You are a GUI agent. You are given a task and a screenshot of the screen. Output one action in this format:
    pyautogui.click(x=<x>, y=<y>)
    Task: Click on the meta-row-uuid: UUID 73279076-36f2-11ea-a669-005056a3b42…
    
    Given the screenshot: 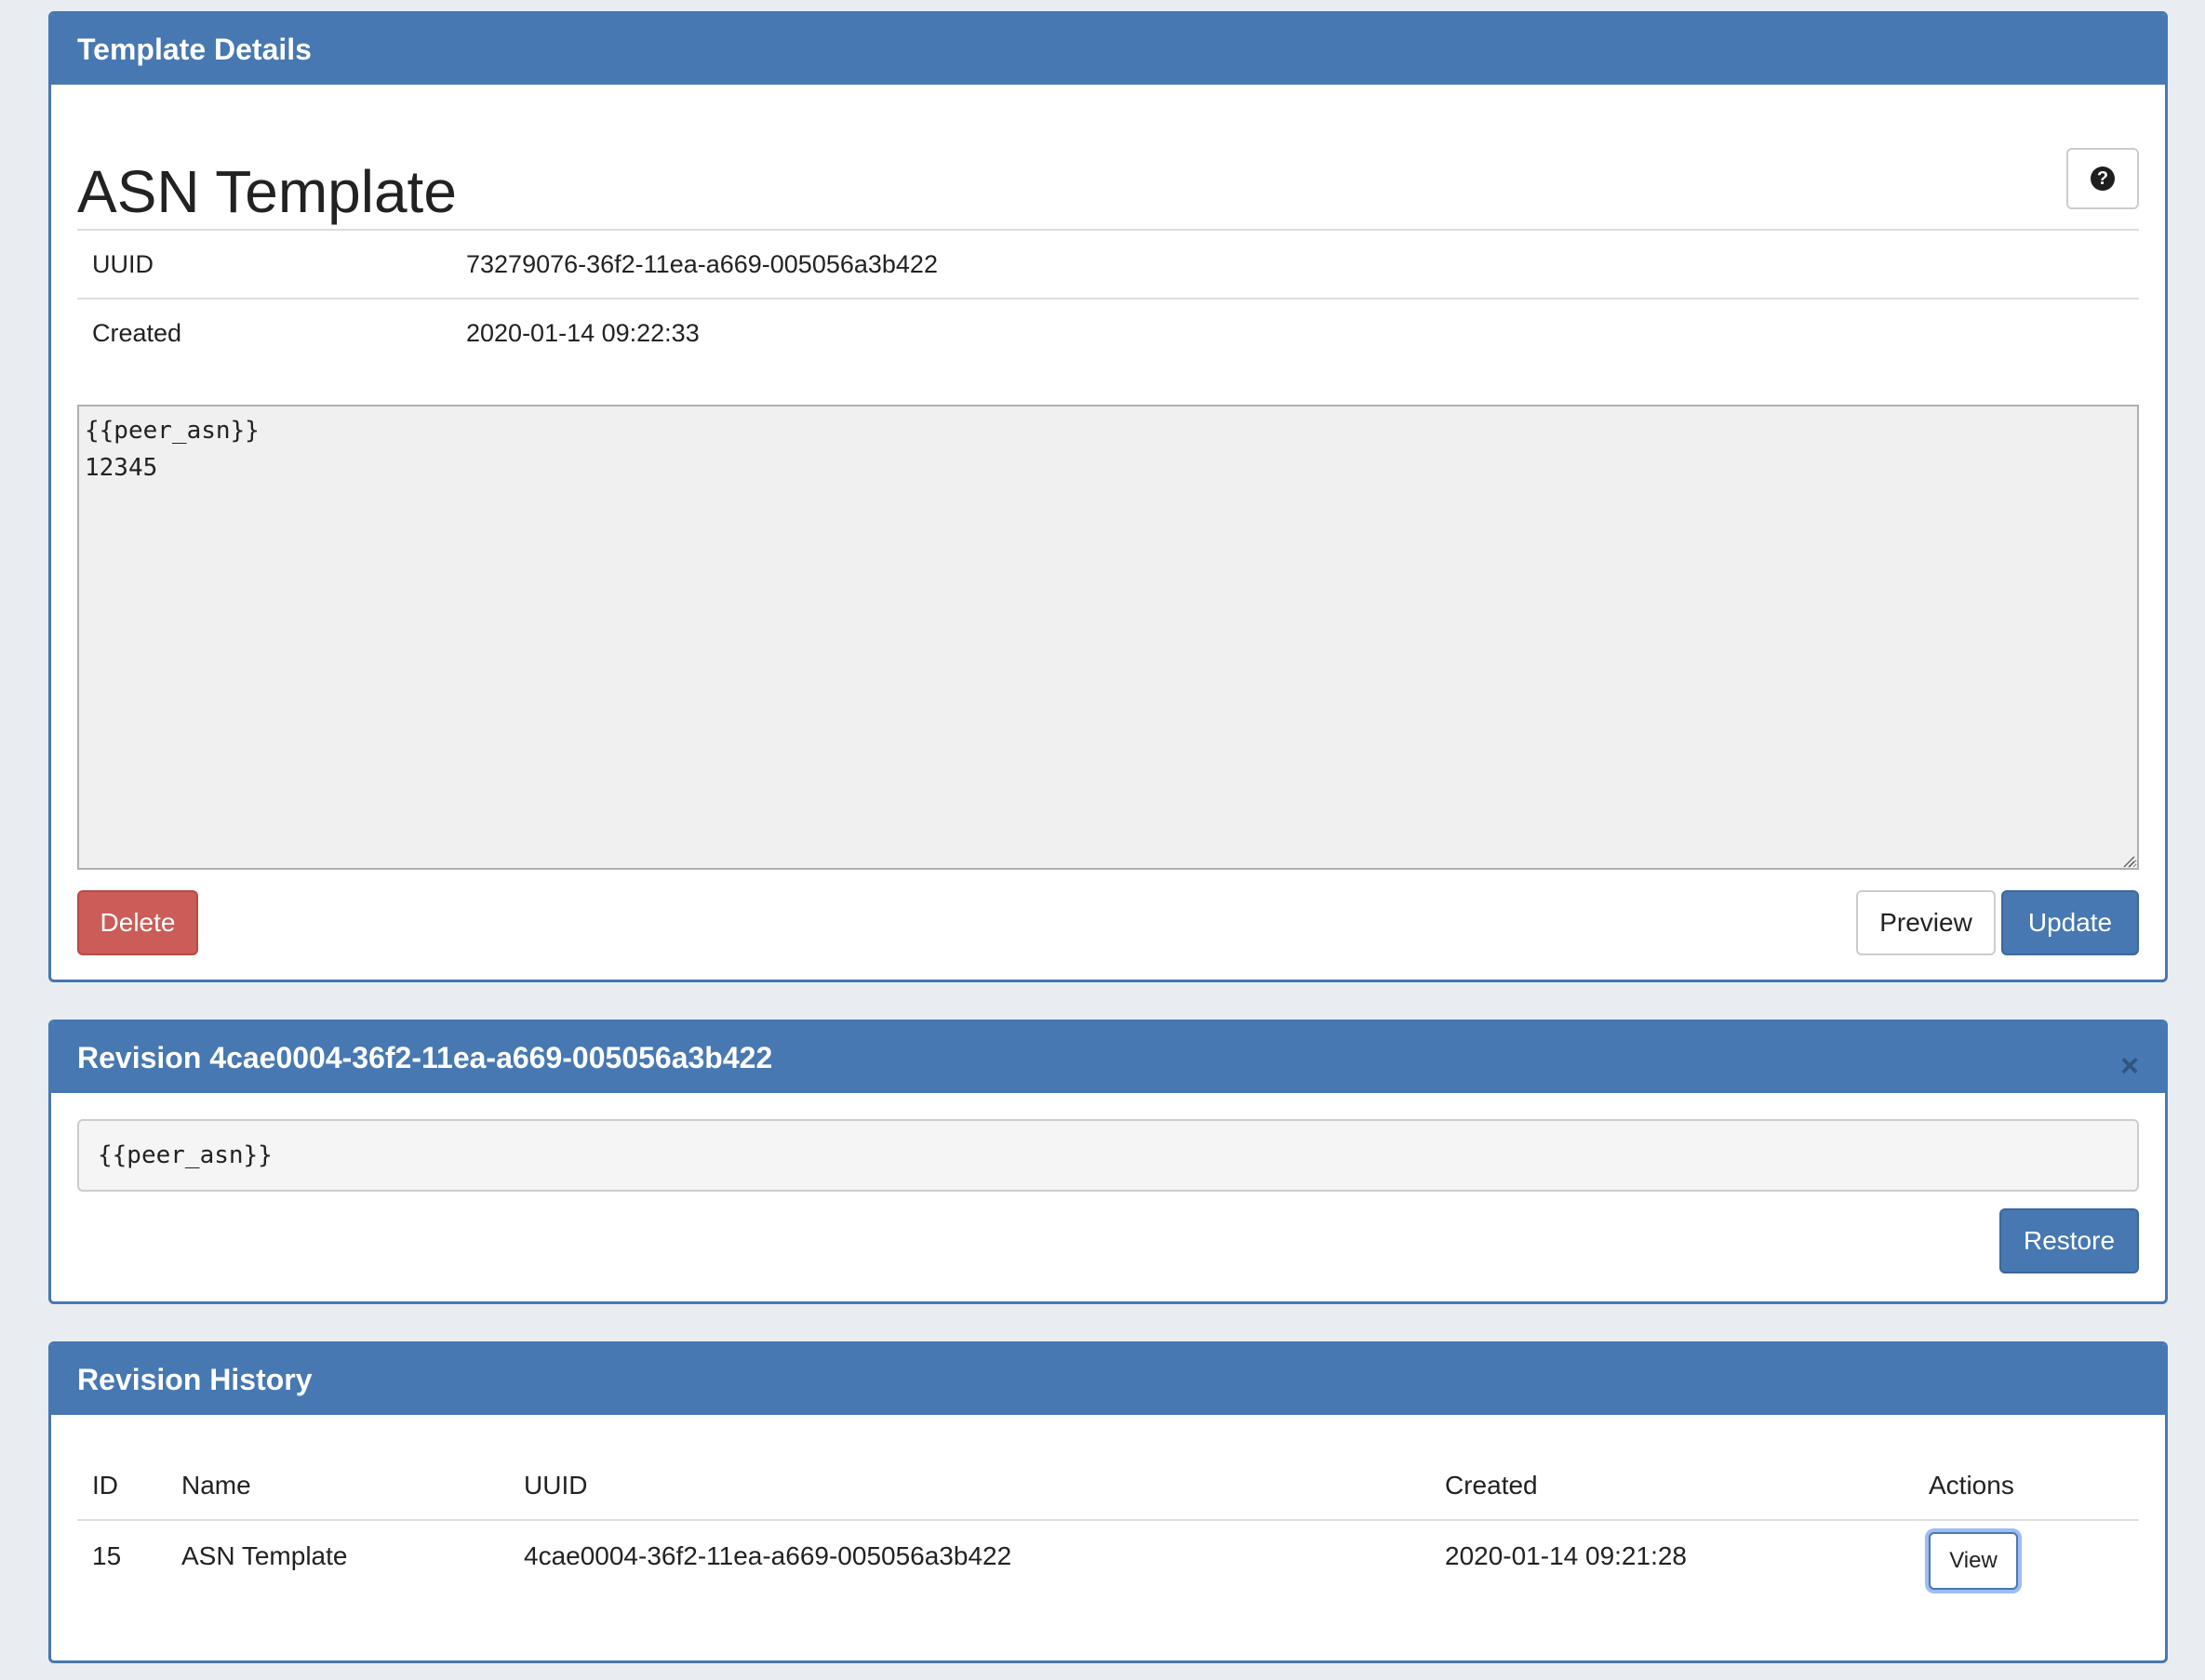 What is the action you would take?
    pyautogui.click(x=1108, y=264)
    